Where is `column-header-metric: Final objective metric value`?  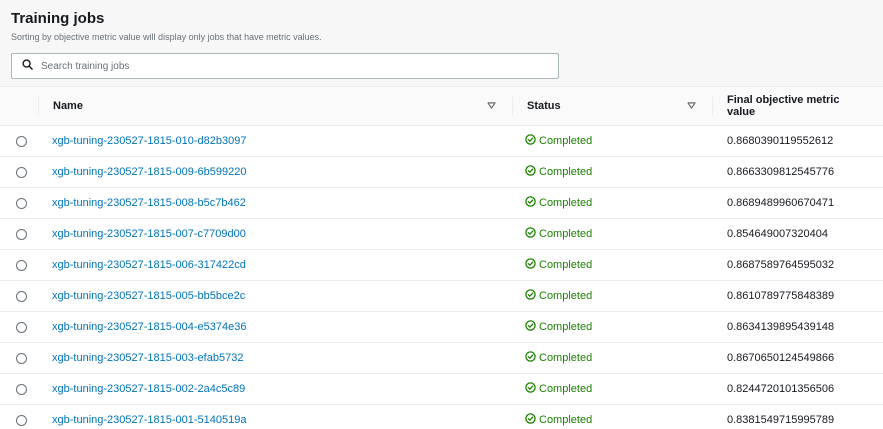
column-header-metric: Final objective metric value is located at coordinates (797, 106).